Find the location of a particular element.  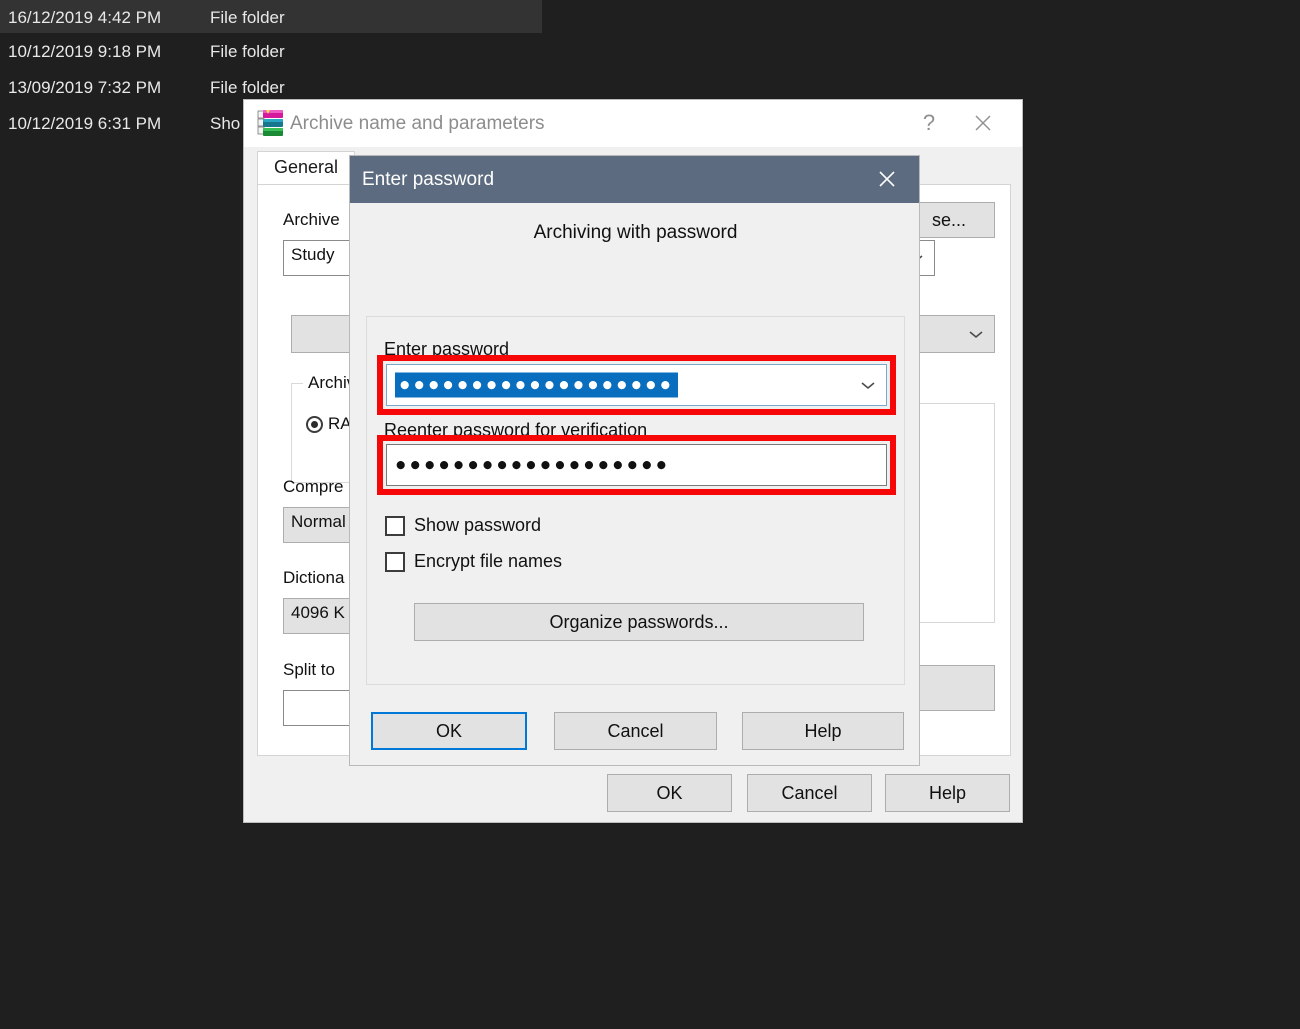

archive-name-label: Archive is located at coordinates (311, 219).